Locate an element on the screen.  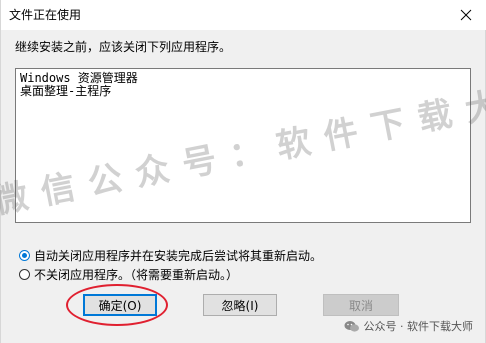
intro-text: 继续安装之前，应该关闭下列应用程序。 is located at coordinates (123, 47).